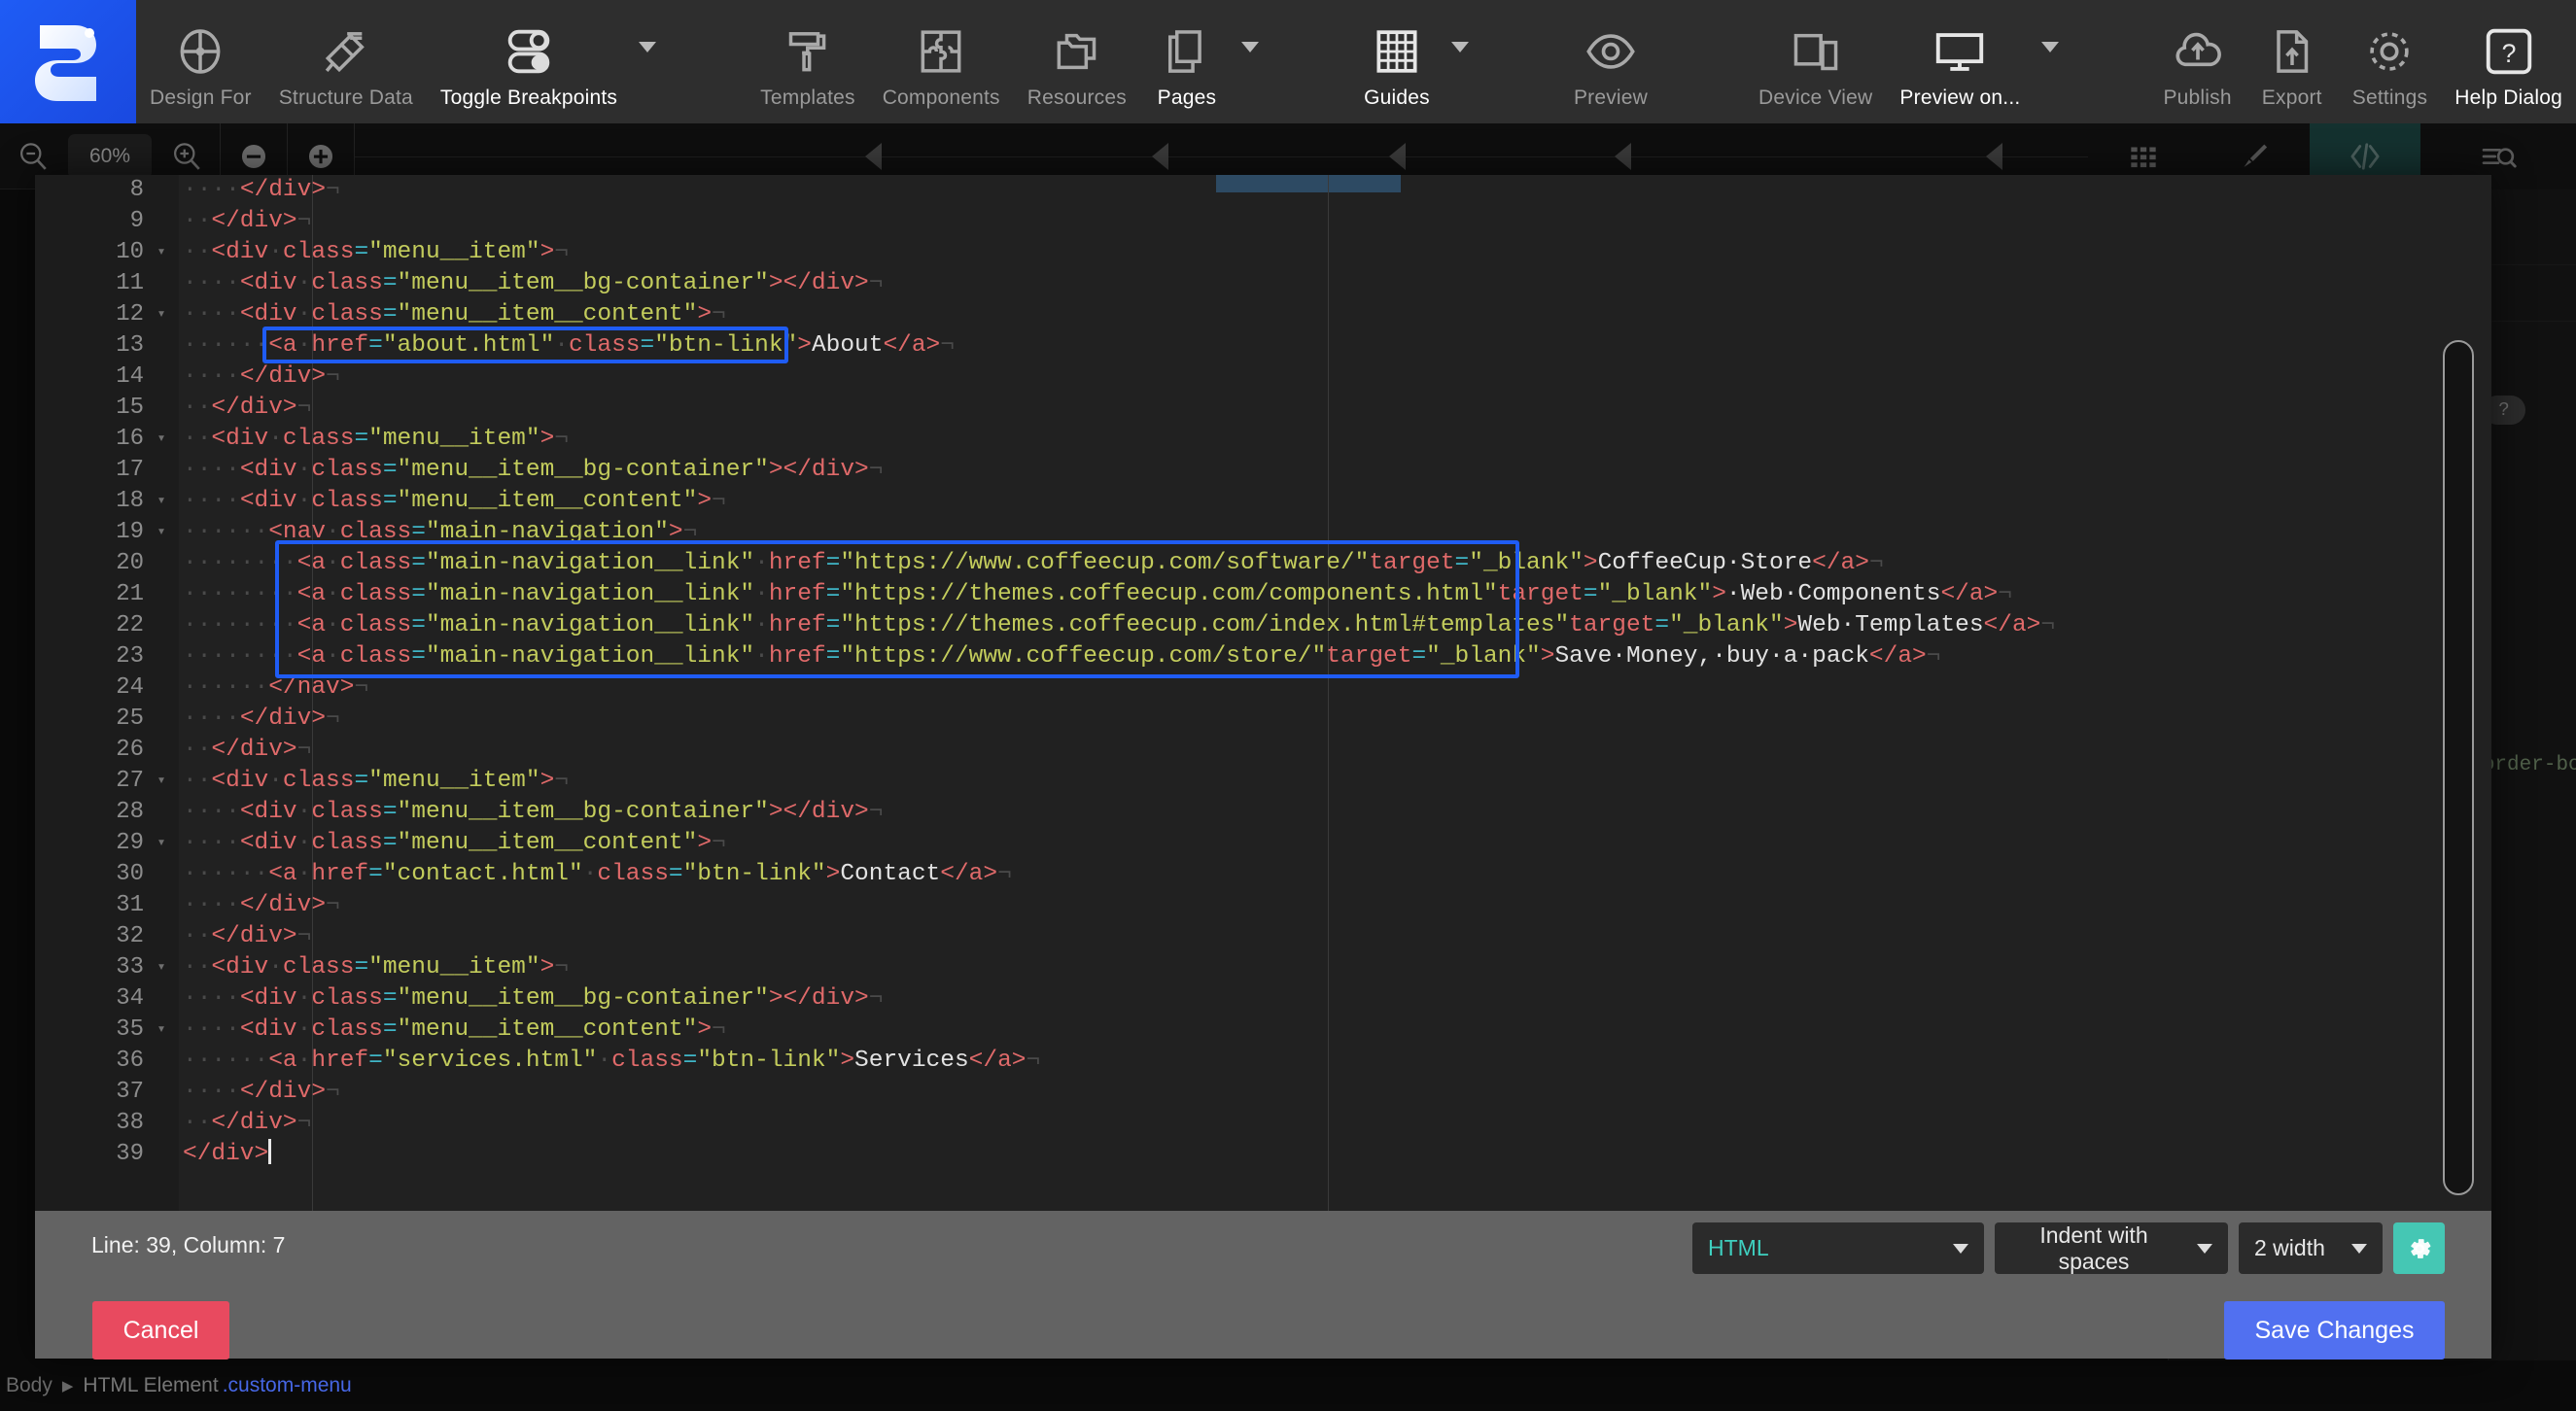 The width and height of the screenshot is (2576, 1411). Describe the element at coordinates (346, 61) in the screenshot. I see `toolbar-item-structure-data: Structure Data` at that location.